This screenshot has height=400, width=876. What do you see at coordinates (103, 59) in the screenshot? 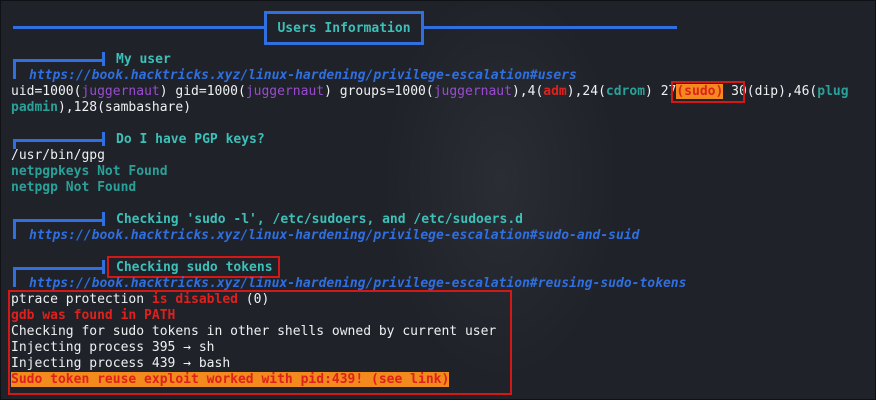
I see `my-user-bracket-tick` at bounding box center [103, 59].